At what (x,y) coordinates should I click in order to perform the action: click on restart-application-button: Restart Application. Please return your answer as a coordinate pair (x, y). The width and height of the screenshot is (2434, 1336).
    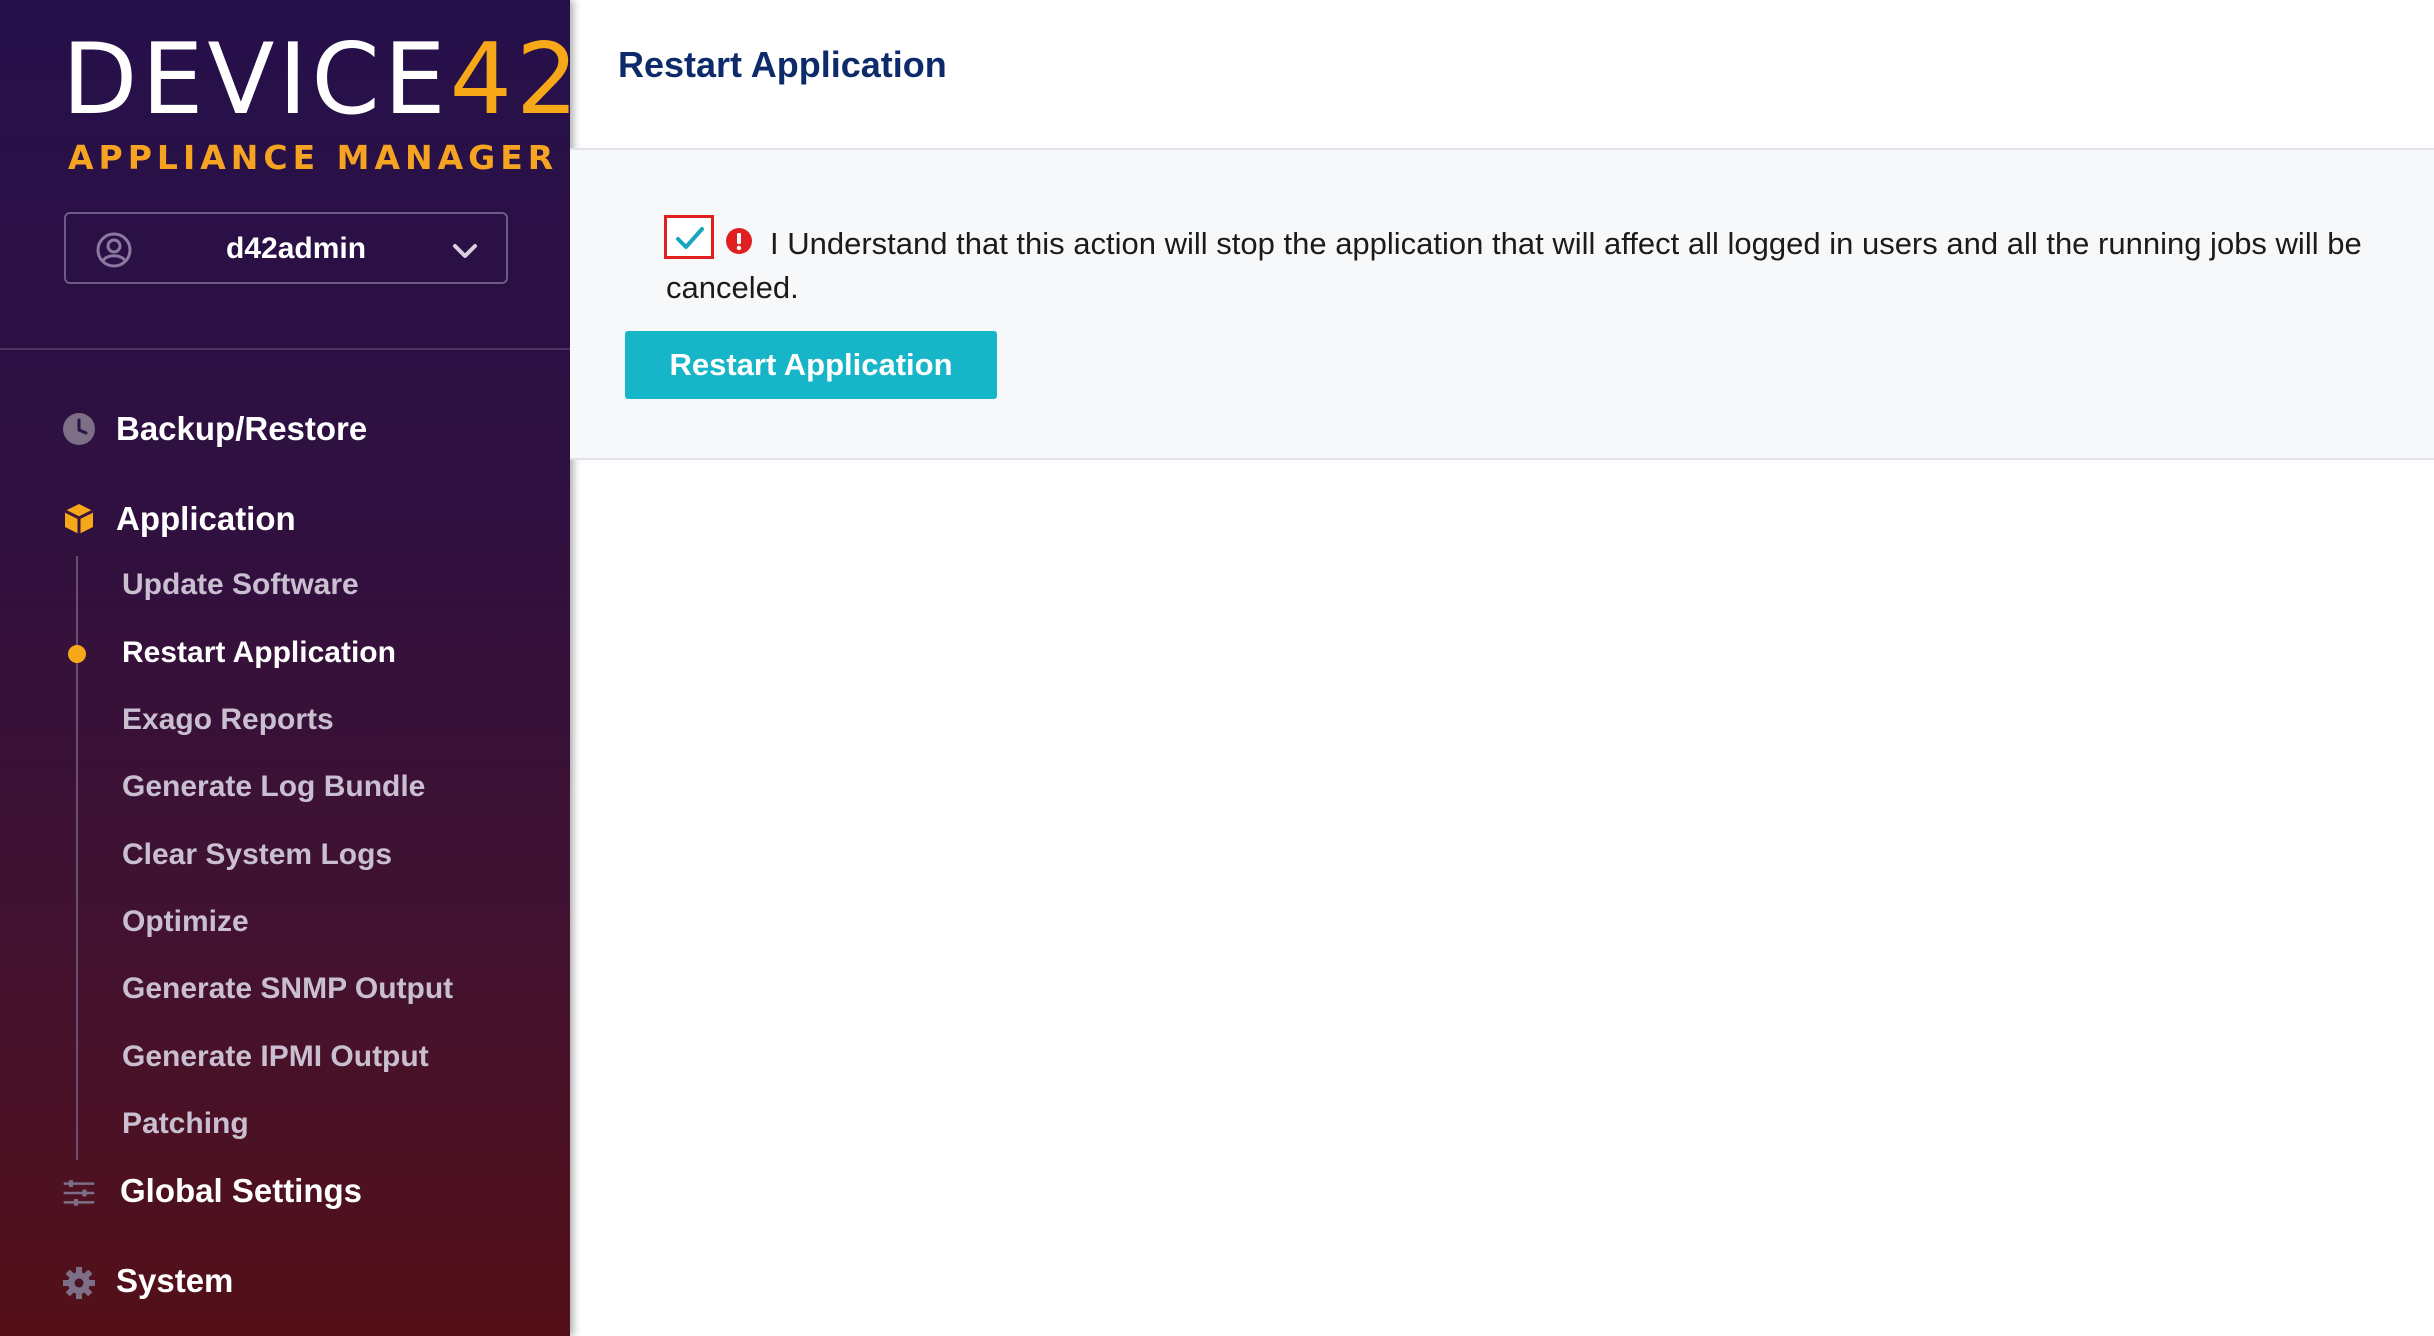
    Looking at the image, I should click on (811, 365).